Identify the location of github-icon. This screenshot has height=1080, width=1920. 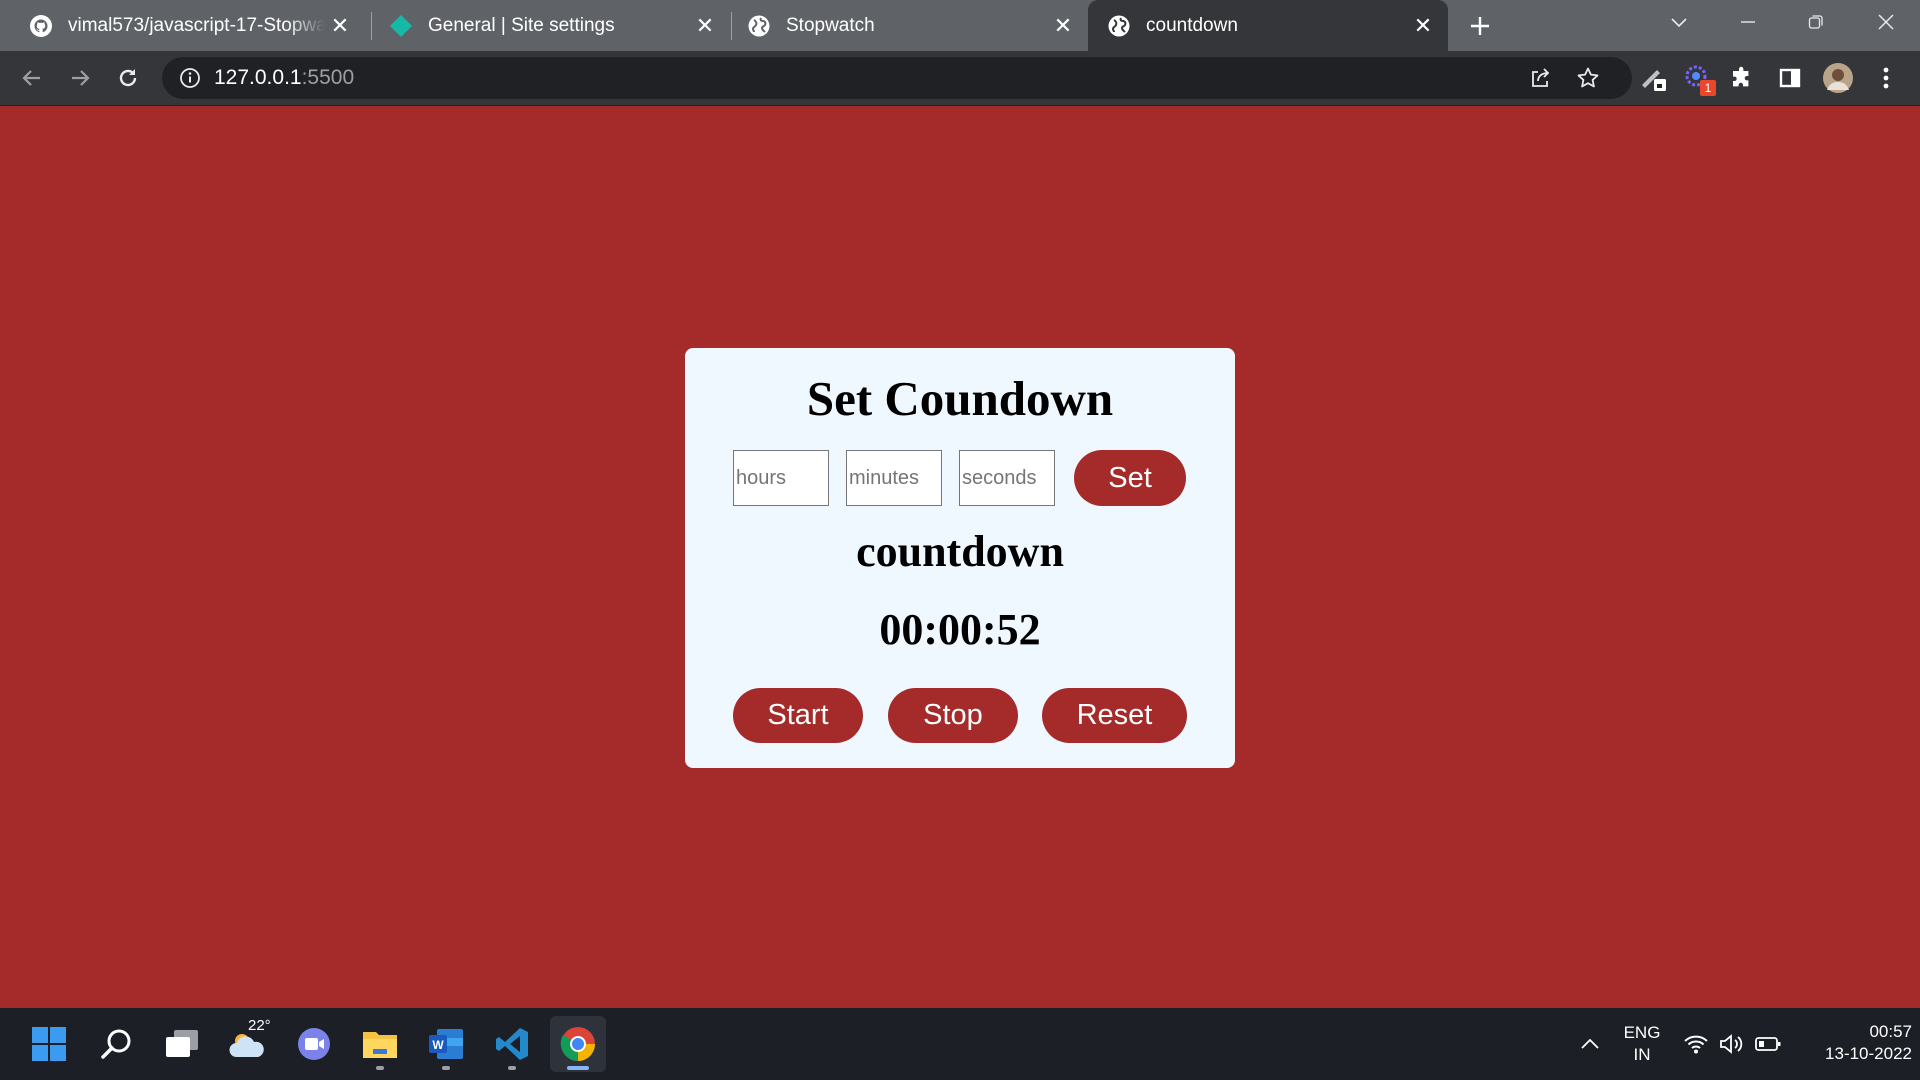
(41, 26).